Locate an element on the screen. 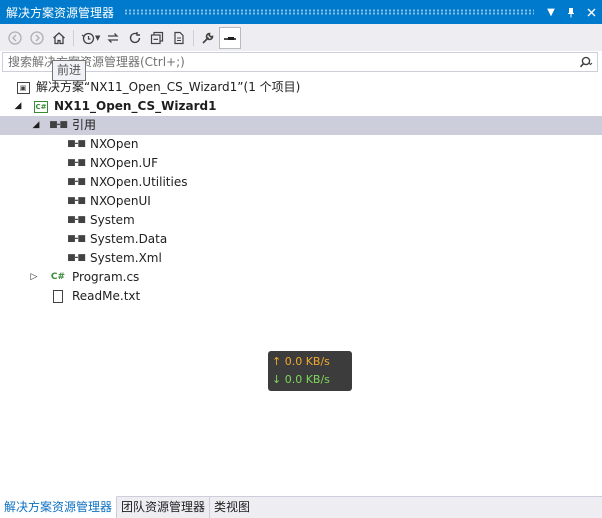 This screenshot has height=518, width=602. tree-item-label: System.Data is located at coordinates (129, 239).